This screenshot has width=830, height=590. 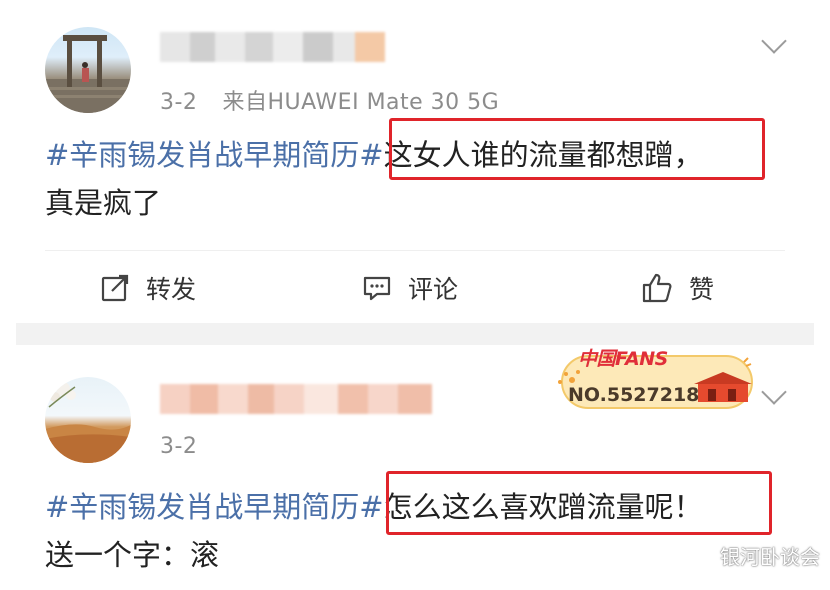 What do you see at coordinates (623, 359) in the screenshot?
I see `fans-badge-logo: 中国FANS` at bounding box center [623, 359].